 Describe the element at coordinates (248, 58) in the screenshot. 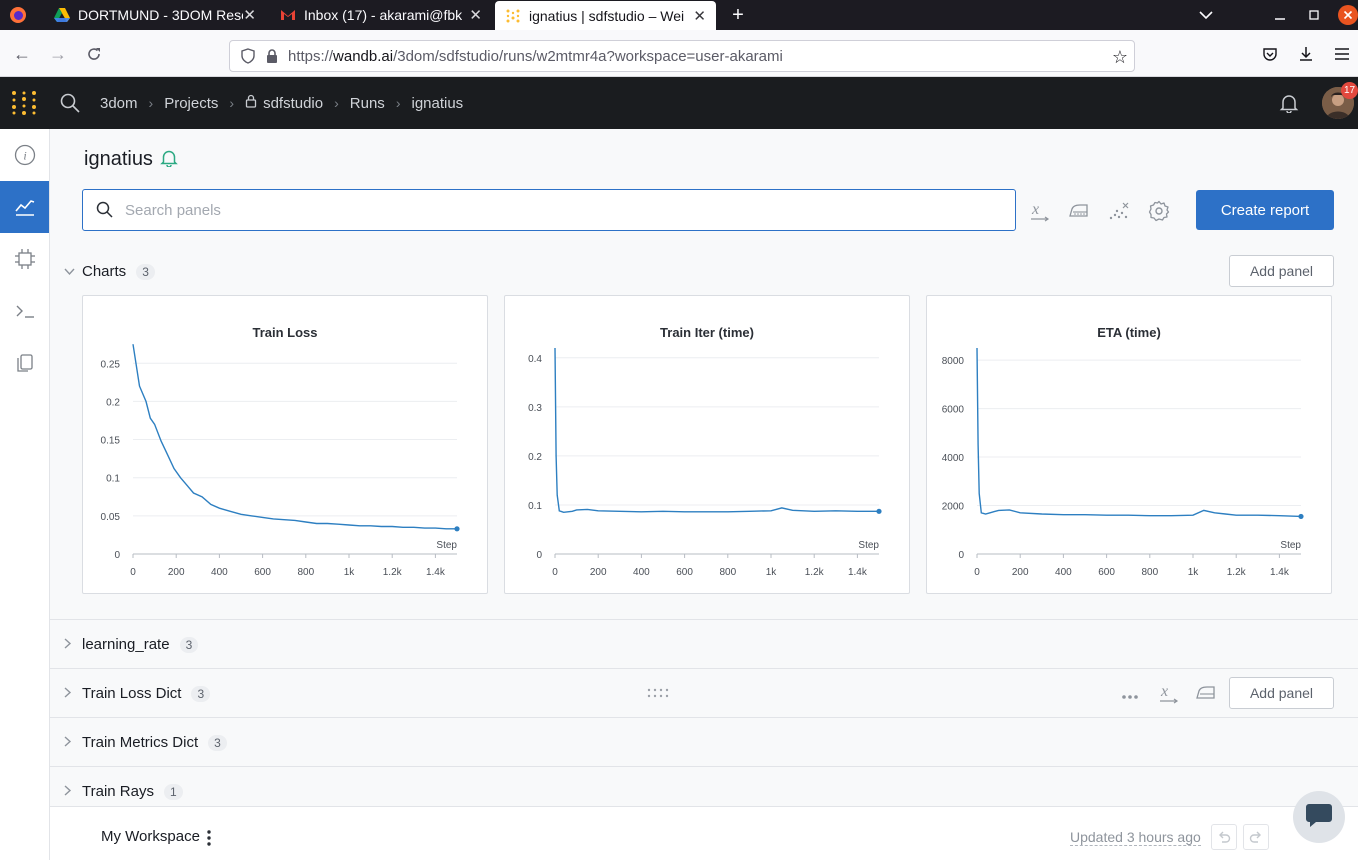

I see `shield-icon` at that location.